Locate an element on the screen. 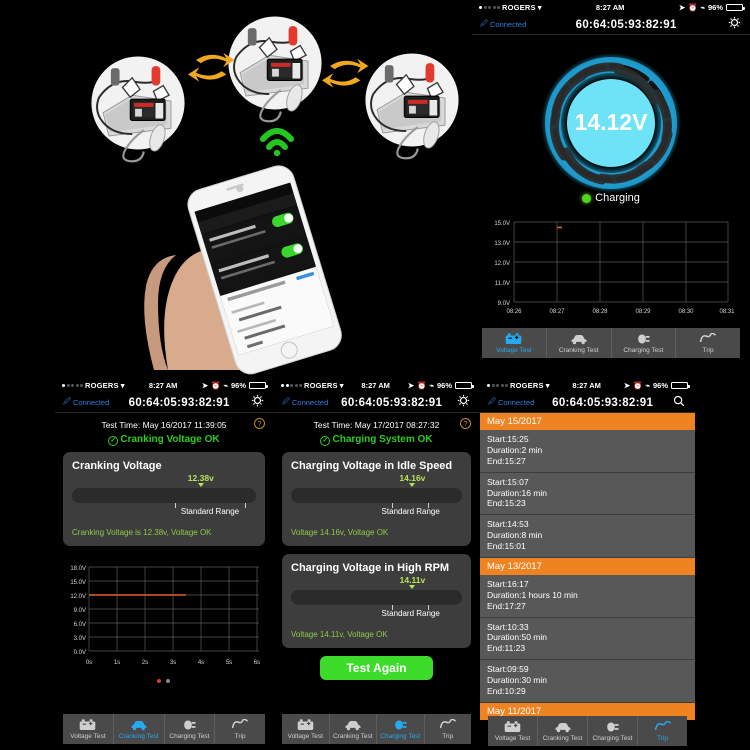 This screenshot has width=750, height=750. standard-range-label: Standard Range is located at coordinates (410, 511).